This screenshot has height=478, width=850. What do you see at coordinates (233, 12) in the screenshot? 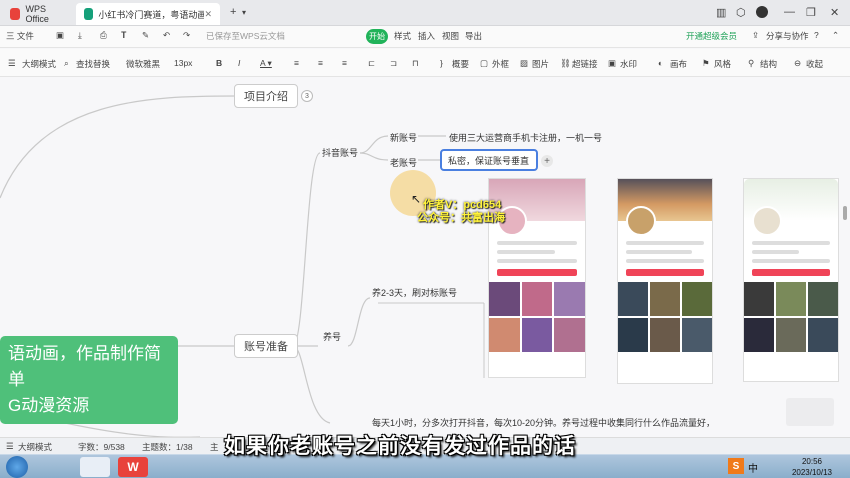
I see `new-tab-button: +` at bounding box center [233, 12].